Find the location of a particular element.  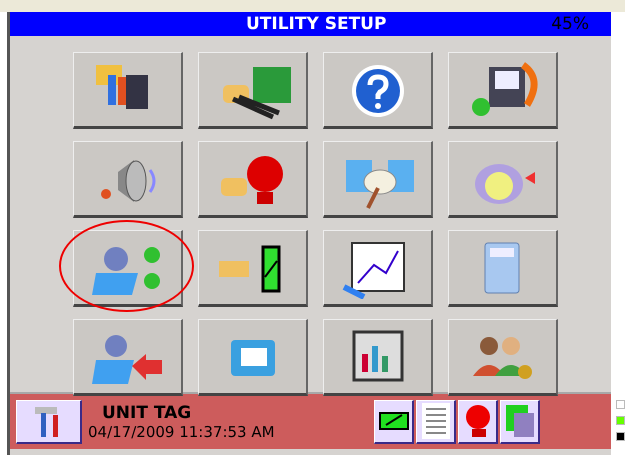

unit-tag: UNIT TAG is located at coordinates (223, 412).